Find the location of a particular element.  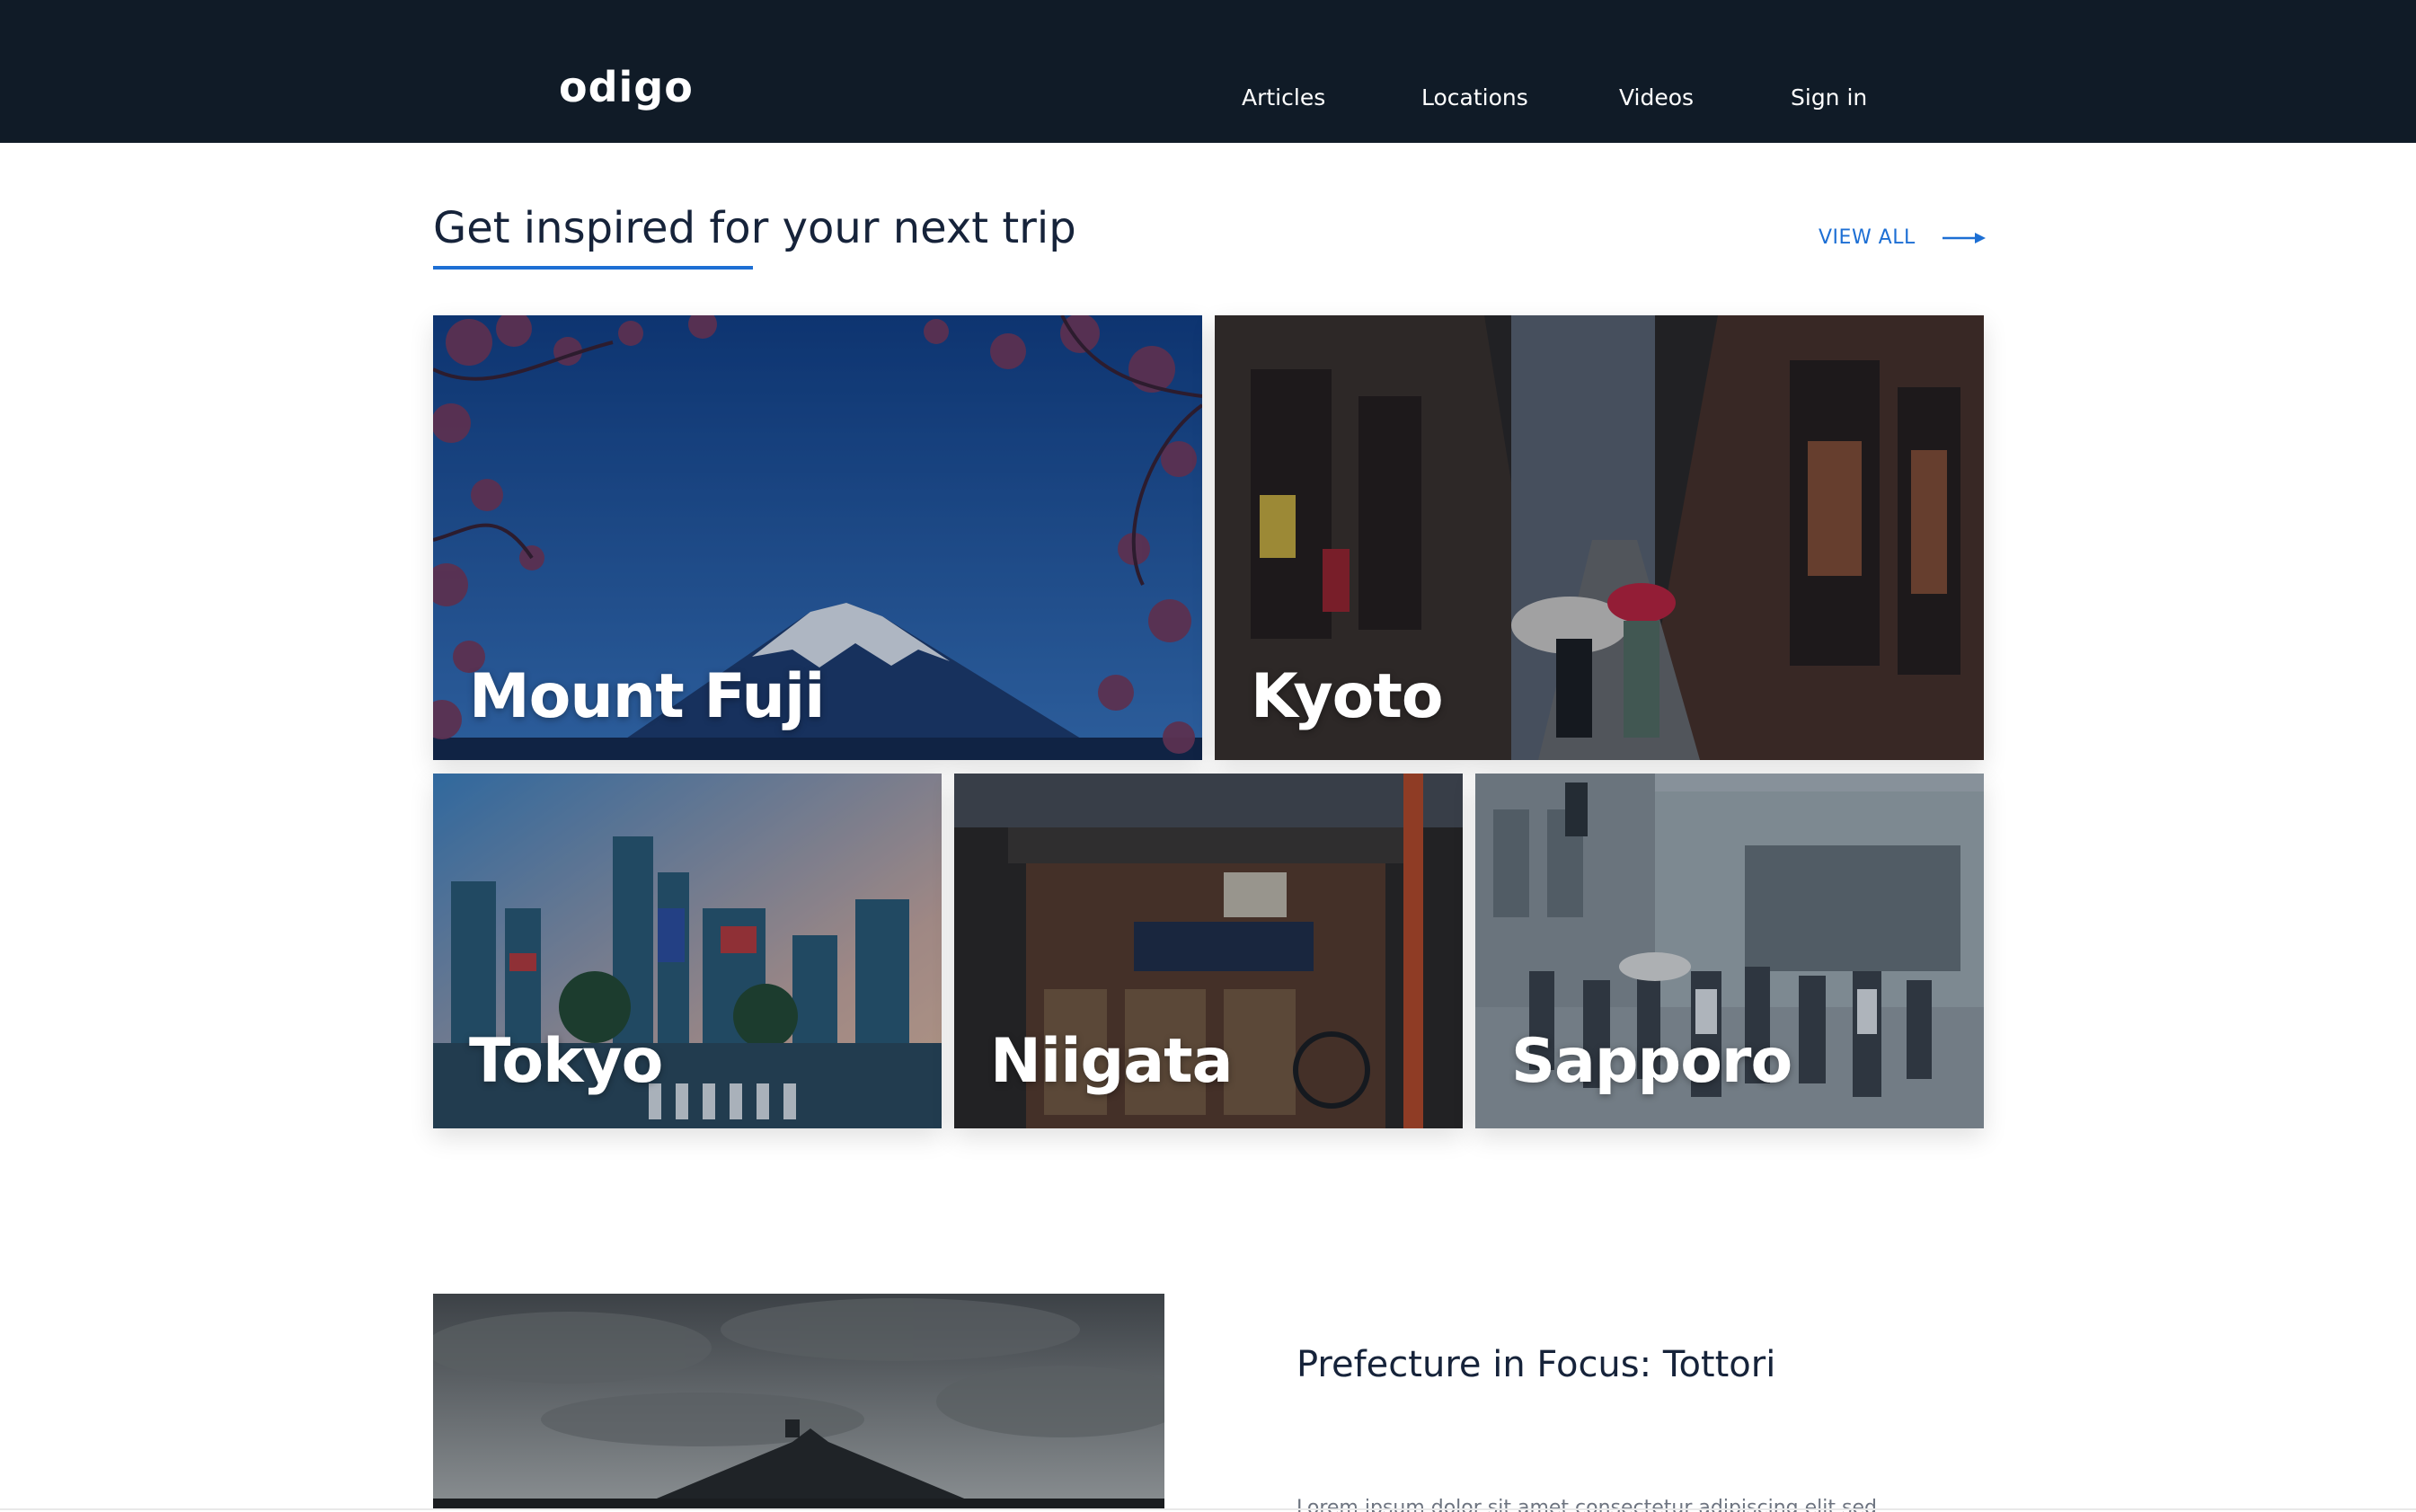

arrow-right-icon is located at coordinates (1964, 237).